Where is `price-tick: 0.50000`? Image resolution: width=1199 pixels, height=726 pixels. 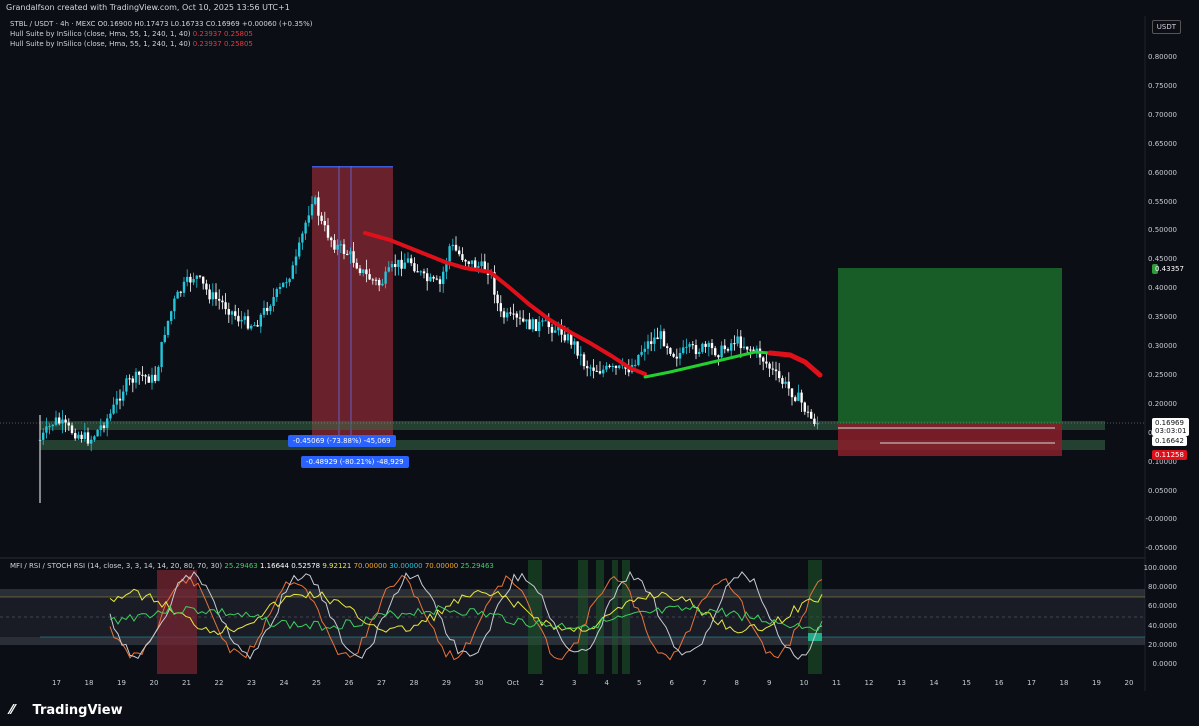 price-tick: 0.50000 is located at coordinates (1162, 230).